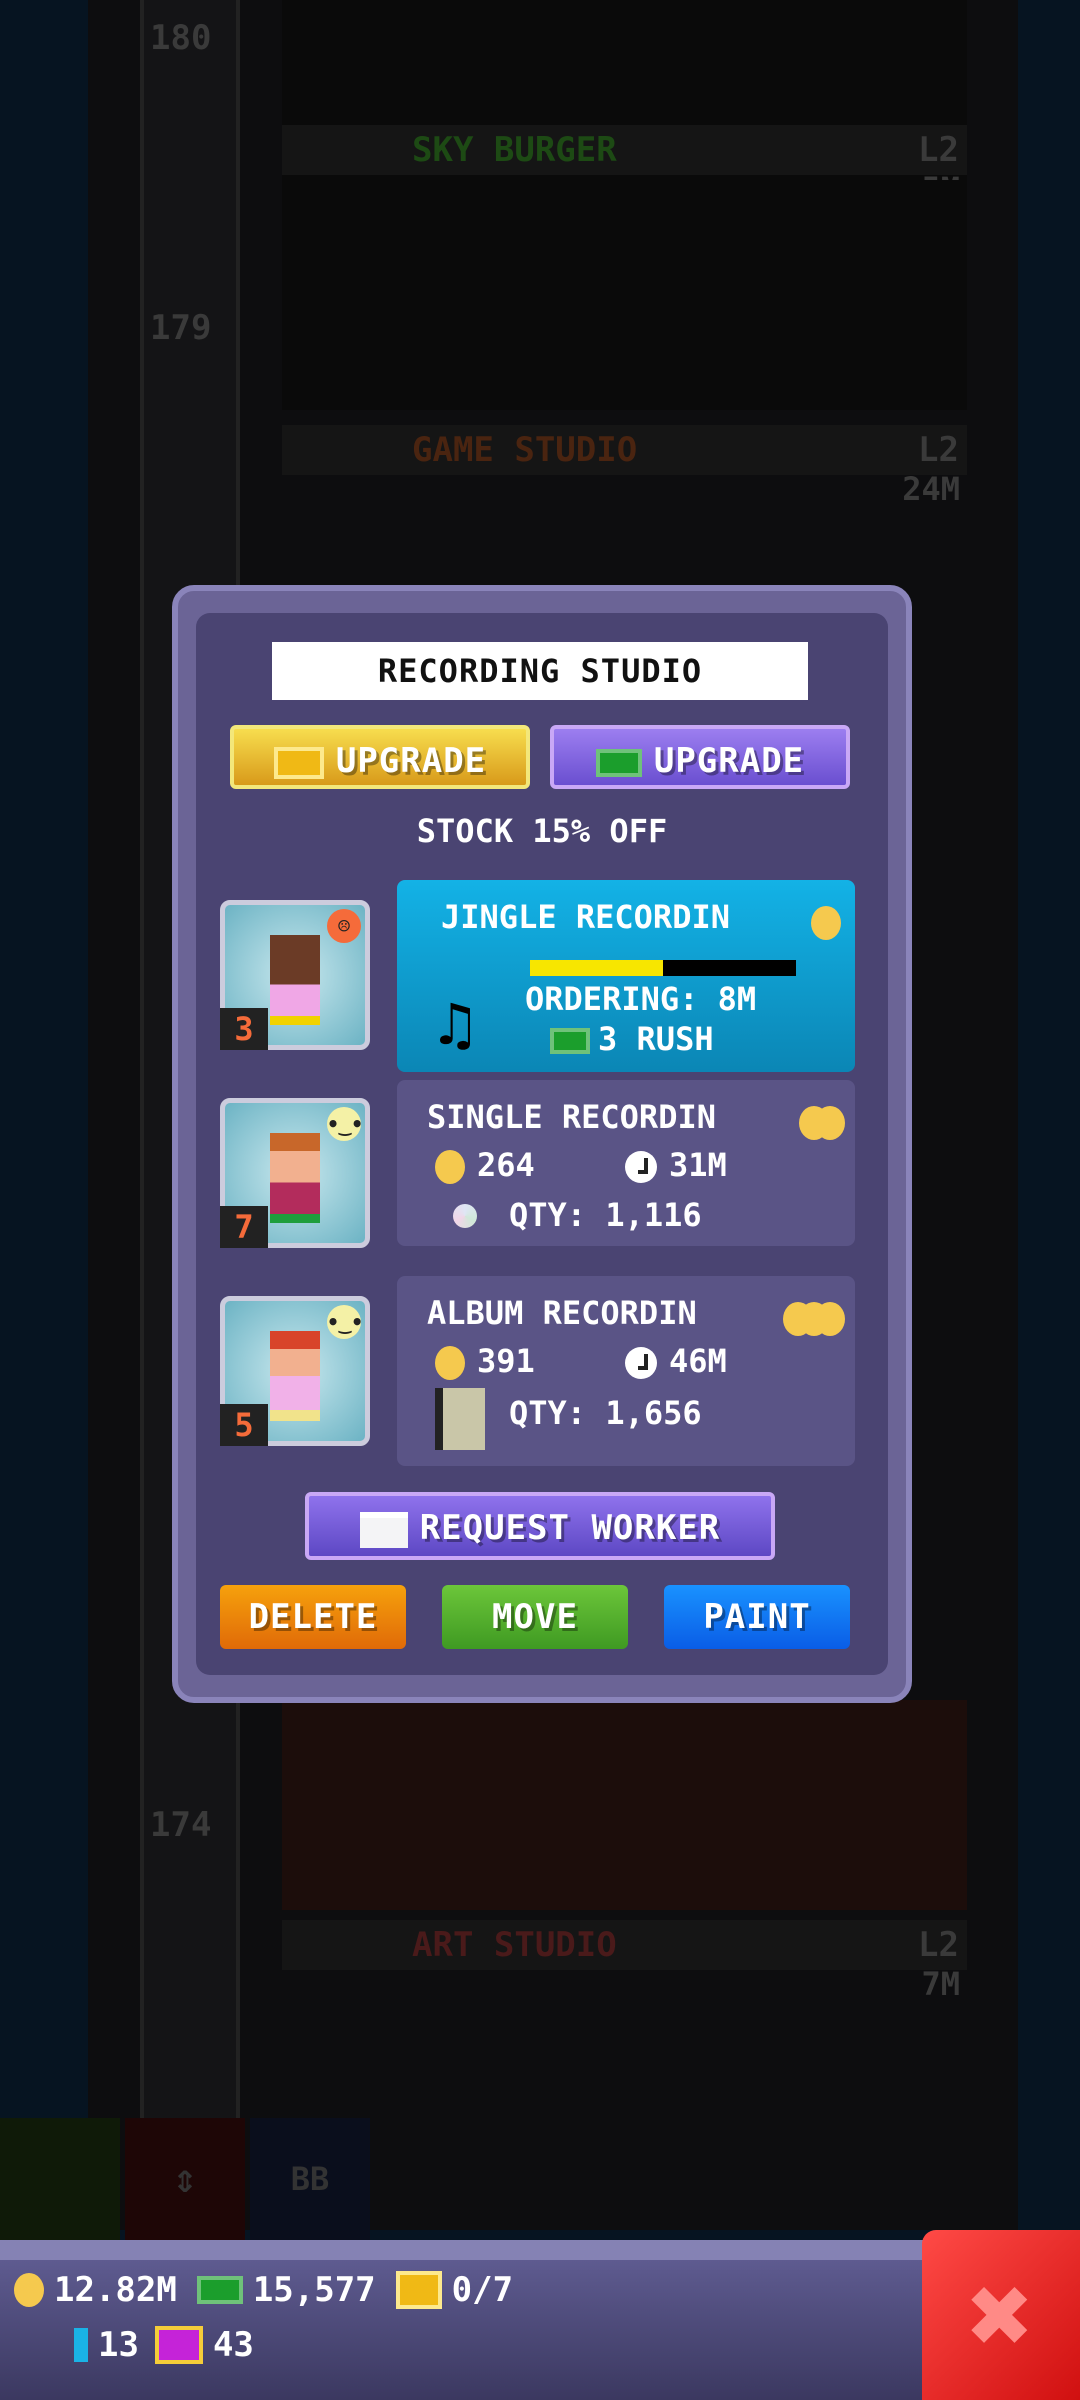  What do you see at coordinates (181, 328) in the screenshot?
I see `floor-number: 179` at bounding box center [181, 328].